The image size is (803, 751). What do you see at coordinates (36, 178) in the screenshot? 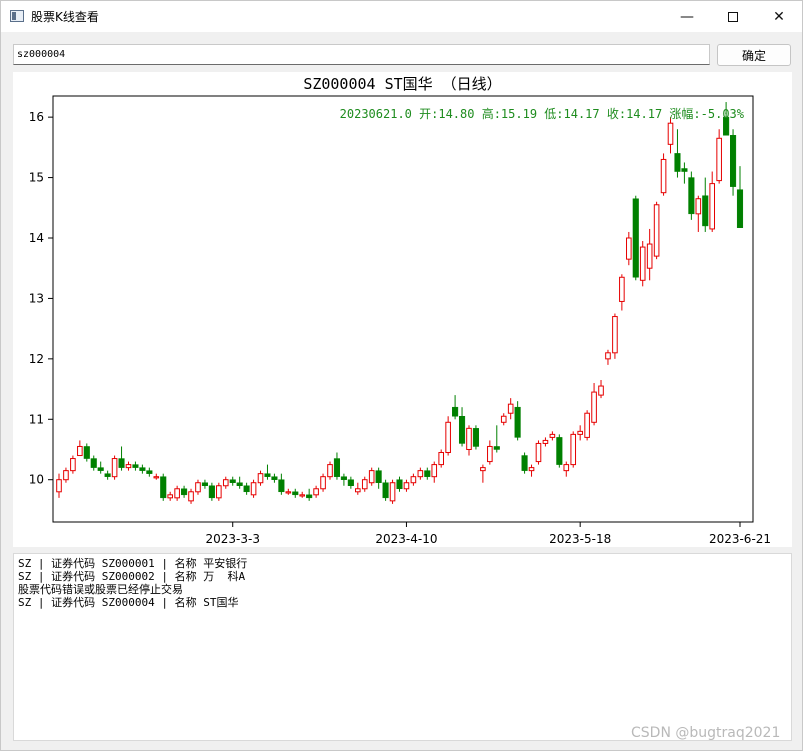
I see `y-tick-label: 15` at bounding box center [36, 178].